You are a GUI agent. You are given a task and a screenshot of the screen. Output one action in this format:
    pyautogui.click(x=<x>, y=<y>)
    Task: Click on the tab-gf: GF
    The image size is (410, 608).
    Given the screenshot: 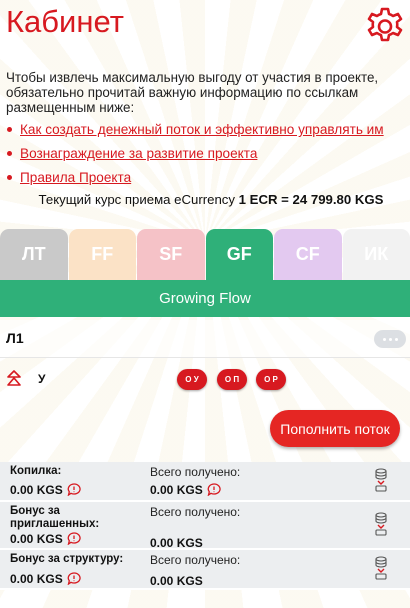 What is the action you would take?
    pyautogui.click(x=239, y=254)
    